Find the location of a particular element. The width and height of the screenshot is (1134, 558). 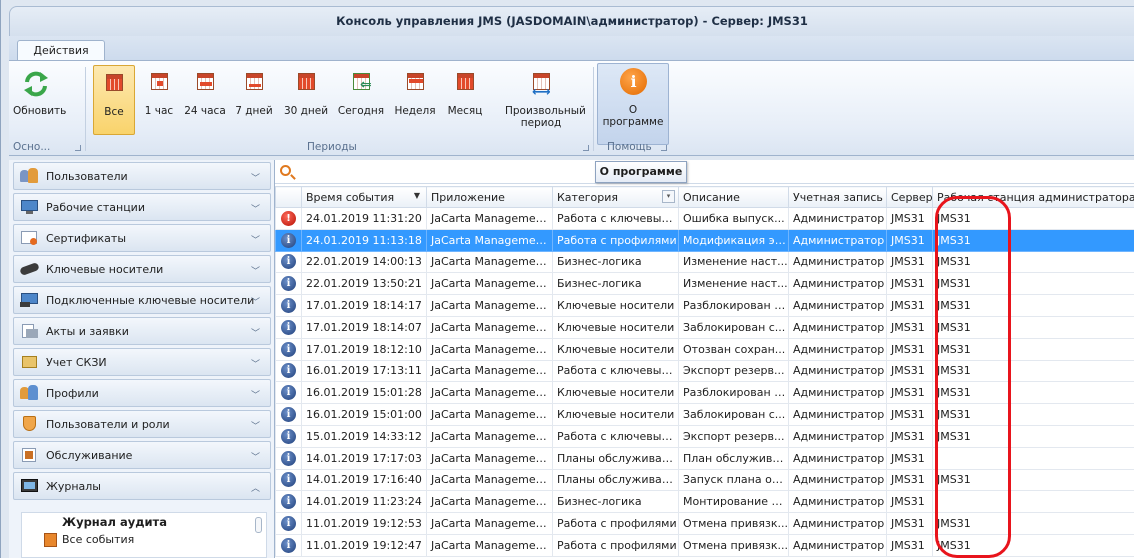

column-header-server: Сервер is located at coordinates (909, 197).